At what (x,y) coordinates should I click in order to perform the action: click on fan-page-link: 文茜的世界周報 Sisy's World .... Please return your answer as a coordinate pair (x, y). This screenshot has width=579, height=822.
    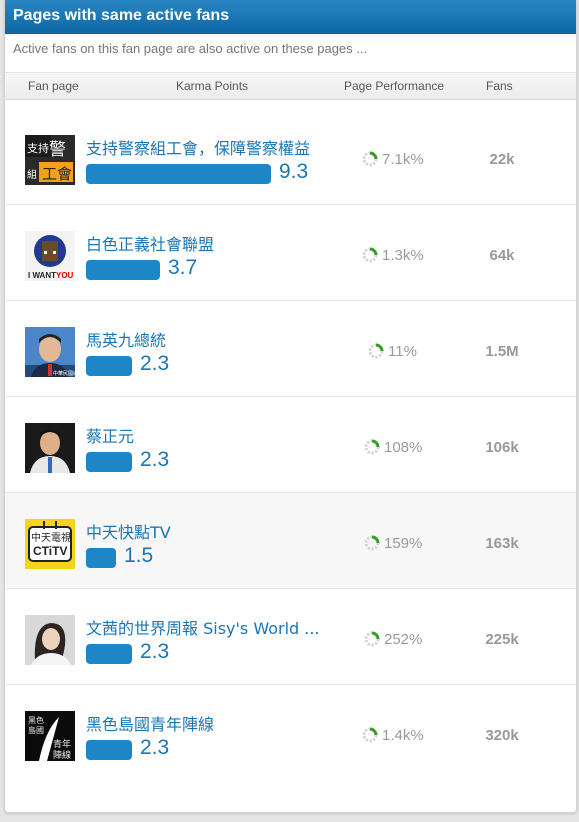
    Looking at the image, I should click on (203, 627).